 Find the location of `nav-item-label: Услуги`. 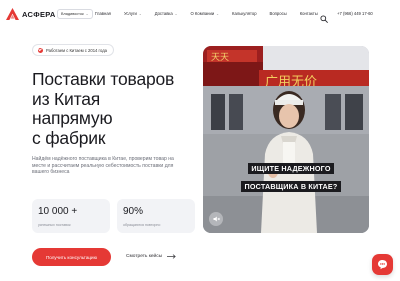

nav-item-label: Услуги is located at coordinates (130, 13).